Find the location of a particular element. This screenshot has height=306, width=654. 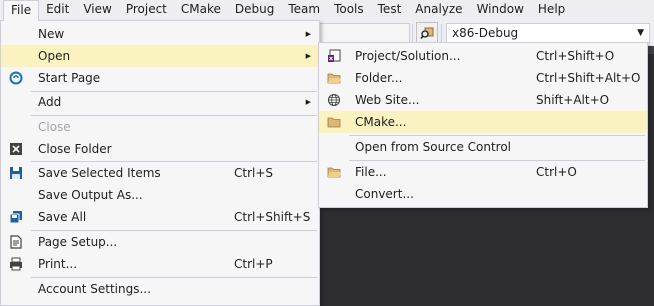

find-button is located at coordinates (427, 33).